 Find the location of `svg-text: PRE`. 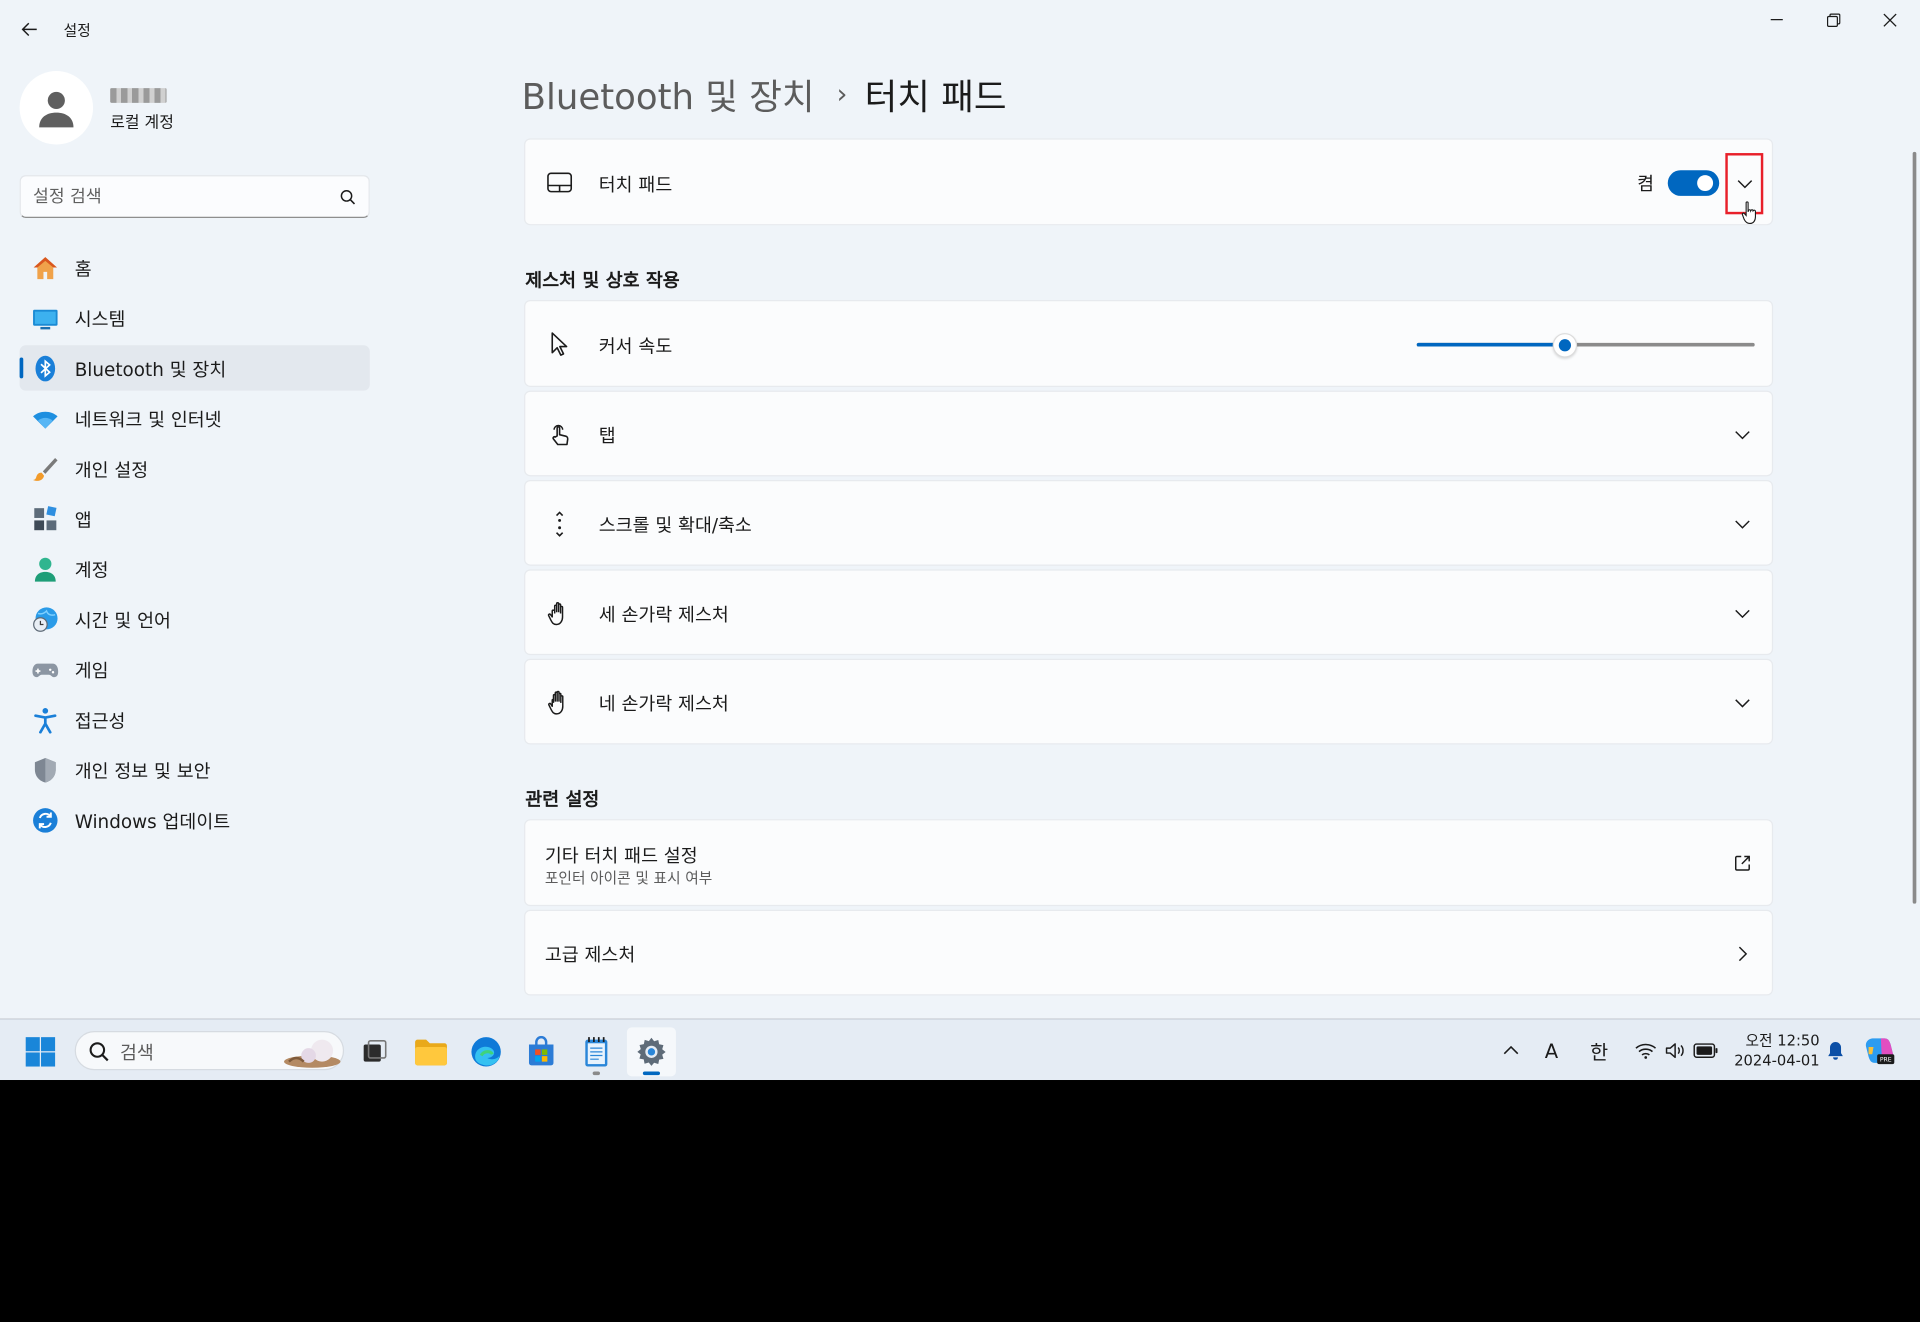

svg-text: PRE is located at coordinates (1886, 1060).